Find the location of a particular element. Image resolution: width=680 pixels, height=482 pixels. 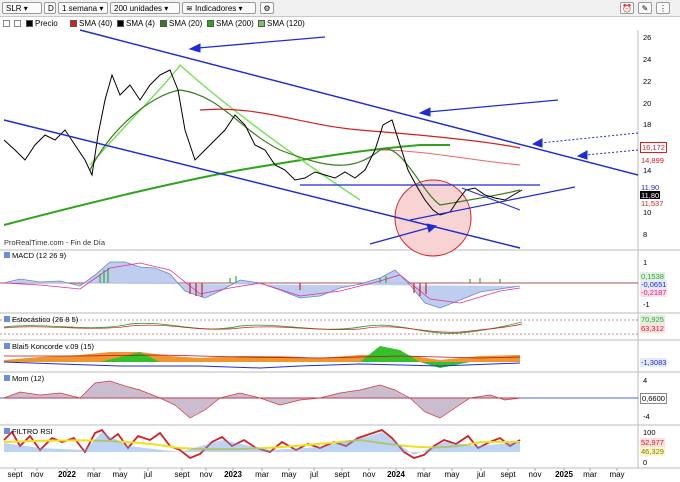

stoch-title: Estocástico (26 8 5) is located at coordinates (41, 319).